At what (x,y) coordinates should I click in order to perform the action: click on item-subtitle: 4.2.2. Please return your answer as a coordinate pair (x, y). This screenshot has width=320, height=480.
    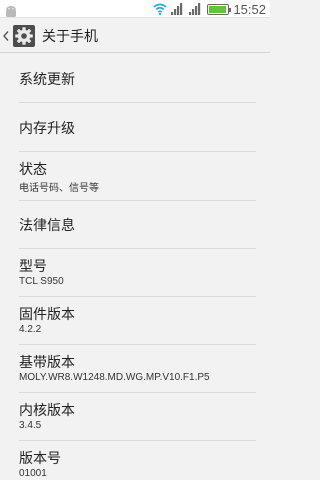
    Looking at the image, I should click on (30, 329).